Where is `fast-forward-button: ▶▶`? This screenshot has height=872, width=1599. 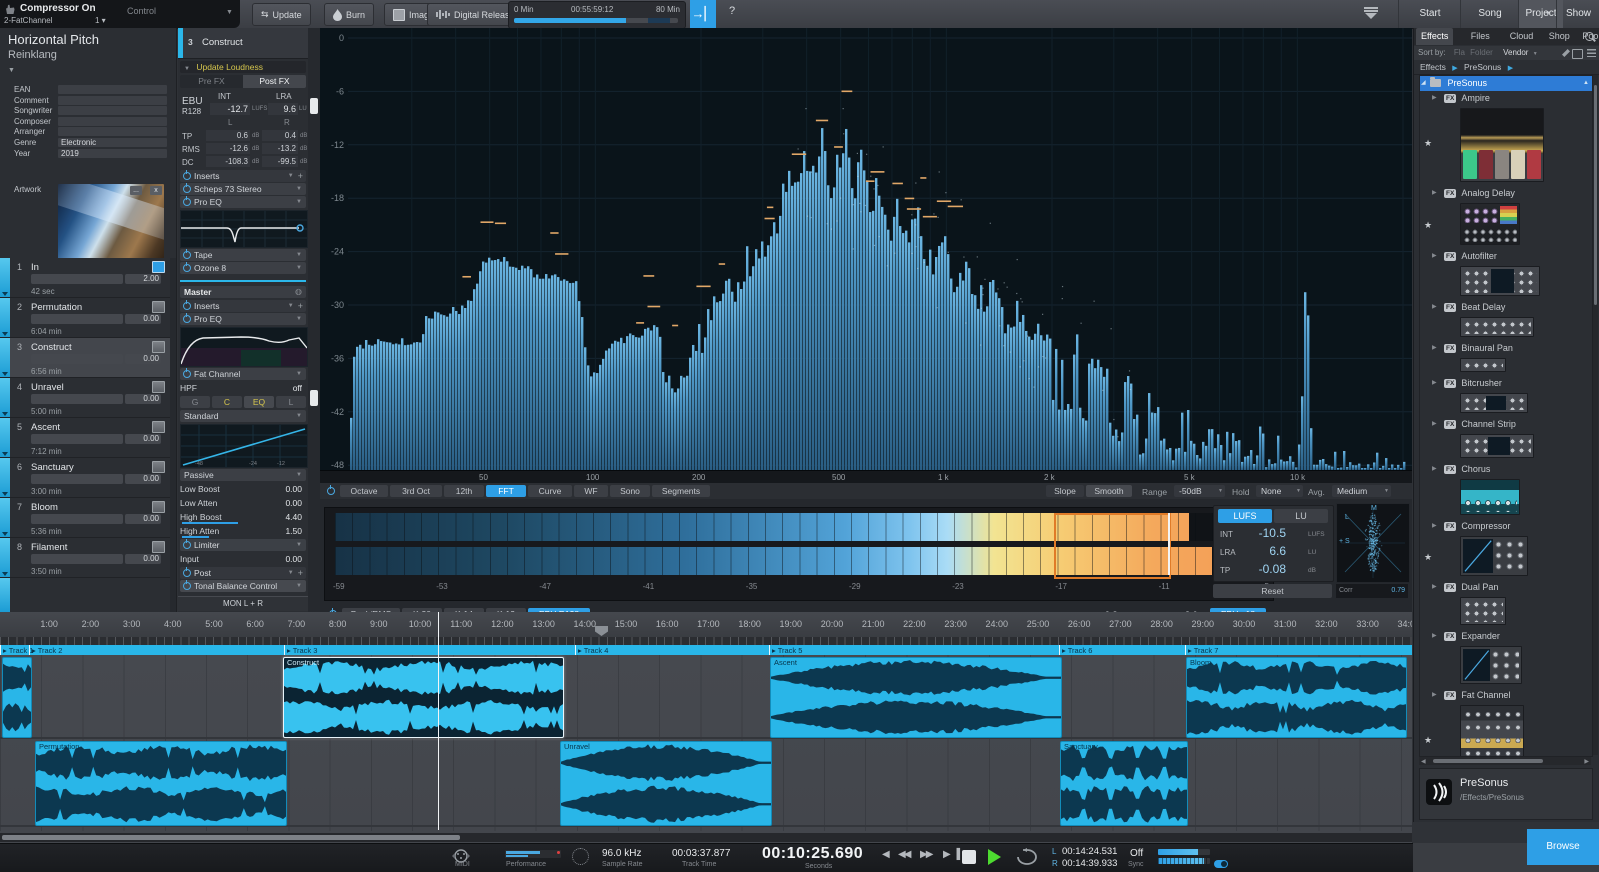 fast-forward-button: ▶▶ is located at coordinates (926, 854).